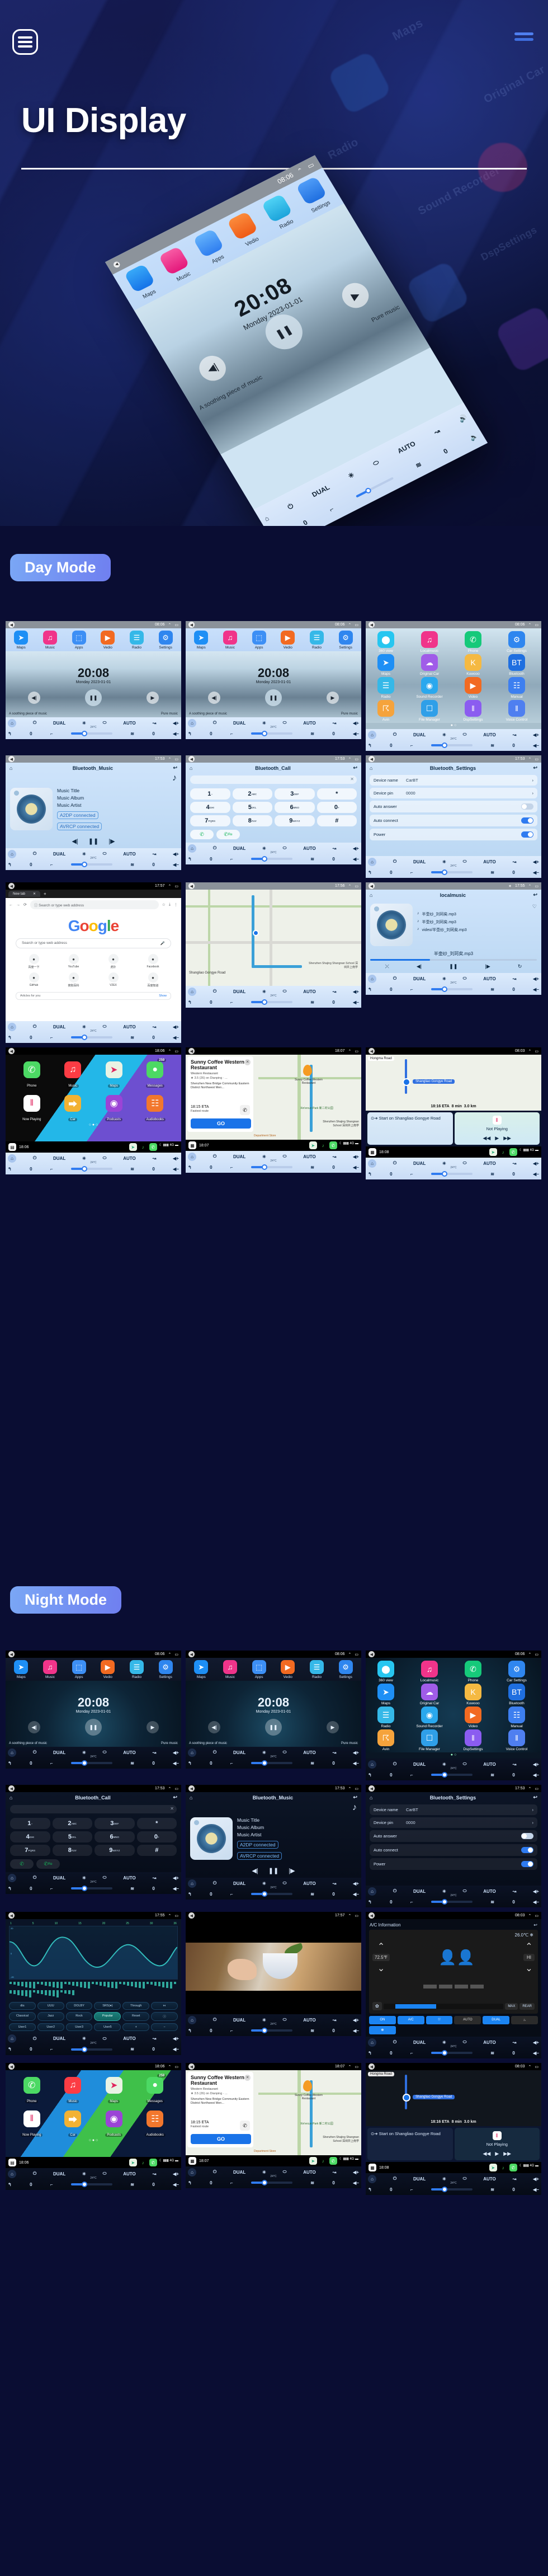 This screenshot has height=2576, width=548. Describe the element at coordinates (252, 794) in the screenshot. I see `dial-key-2: 2ABC` at that location.